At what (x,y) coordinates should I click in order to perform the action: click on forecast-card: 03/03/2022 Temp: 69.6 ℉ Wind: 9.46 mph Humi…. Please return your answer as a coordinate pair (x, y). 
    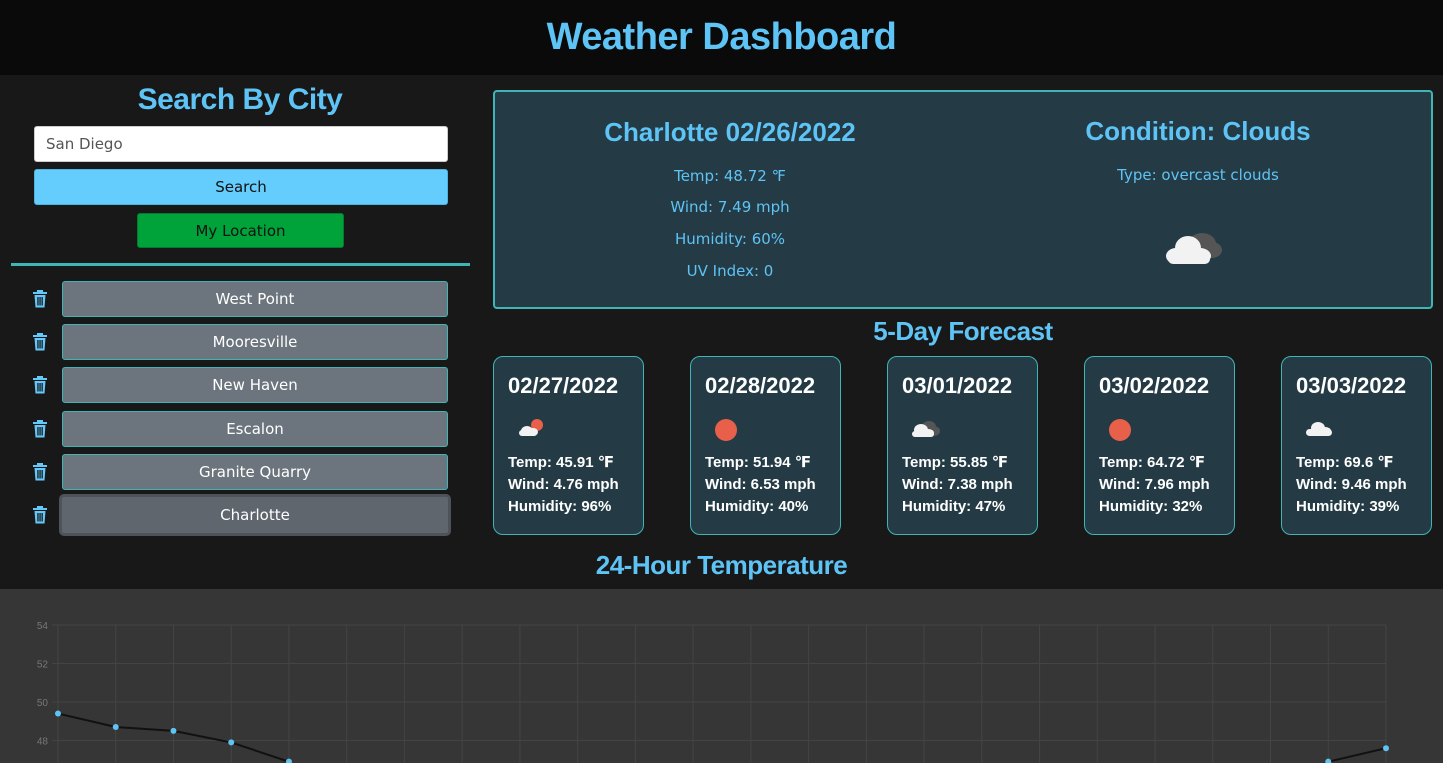
    Looking at the image, I should click on (1356, 445).